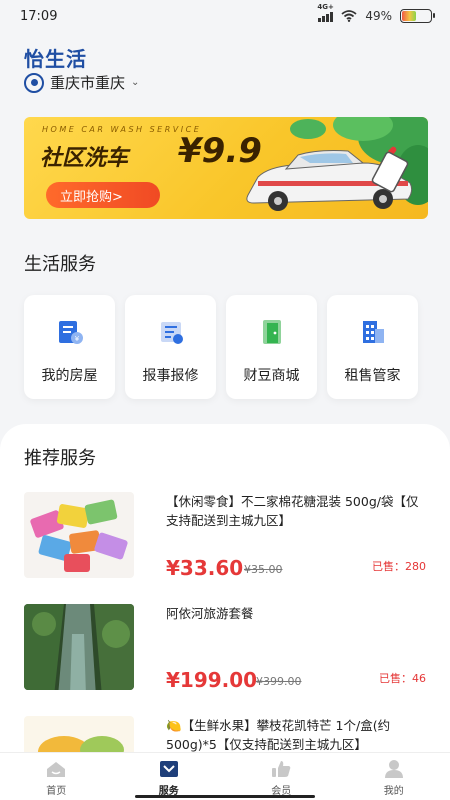 The width and height of the screenshot is (450, 800). What do you see at coordinates (271, 376) in the screenshot?
I see `service-label: 财豆商城` at bounding box center [271, 376].